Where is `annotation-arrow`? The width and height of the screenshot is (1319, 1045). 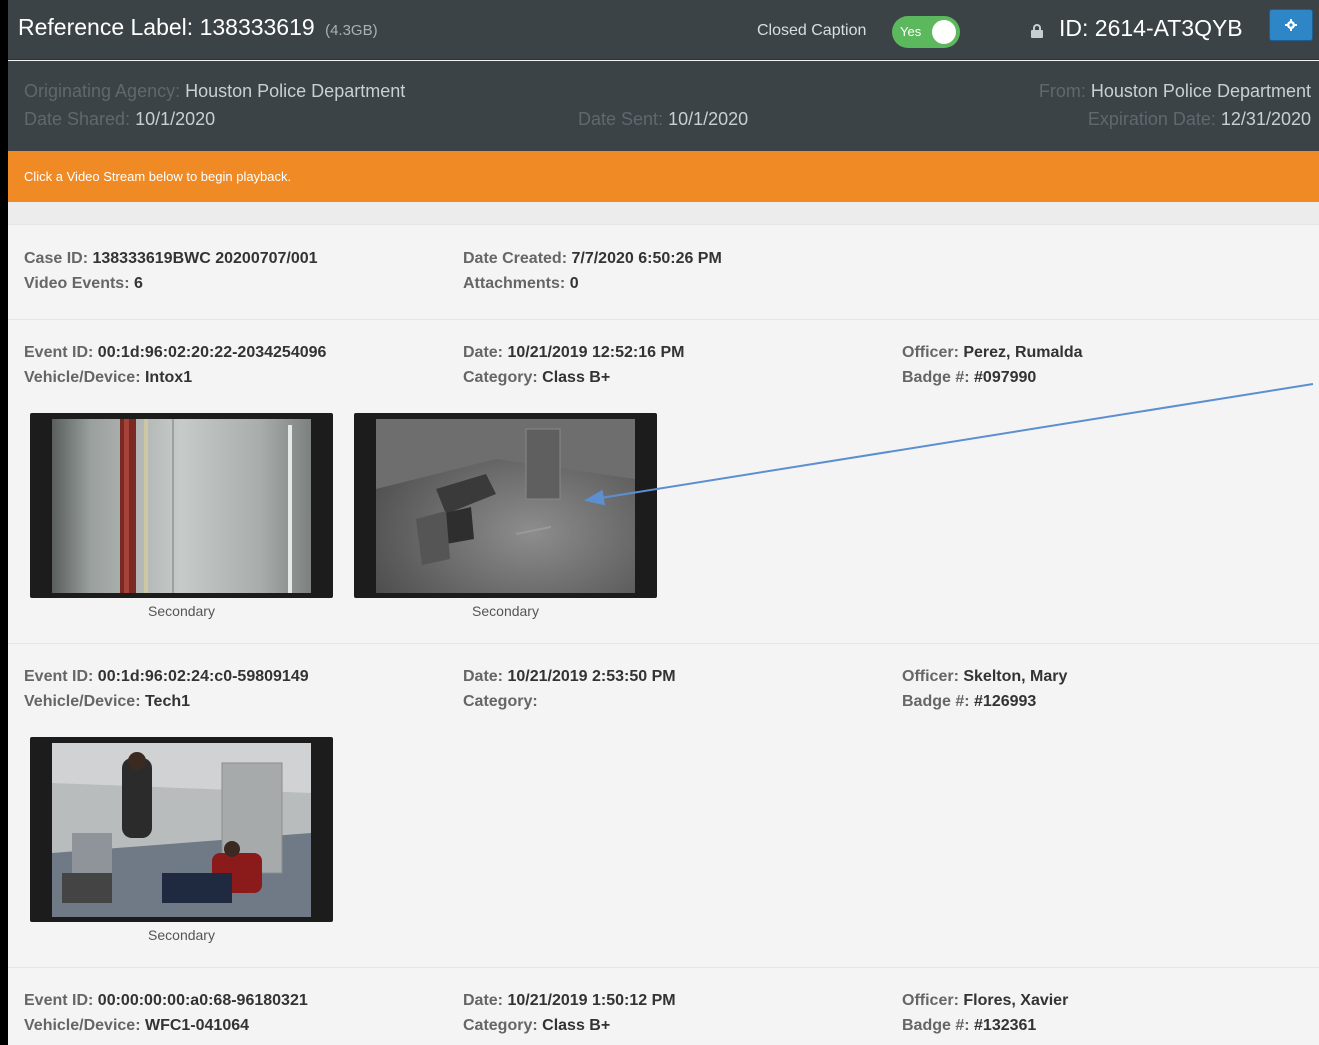
annotation-arrow is located at coordinates (949, 444).